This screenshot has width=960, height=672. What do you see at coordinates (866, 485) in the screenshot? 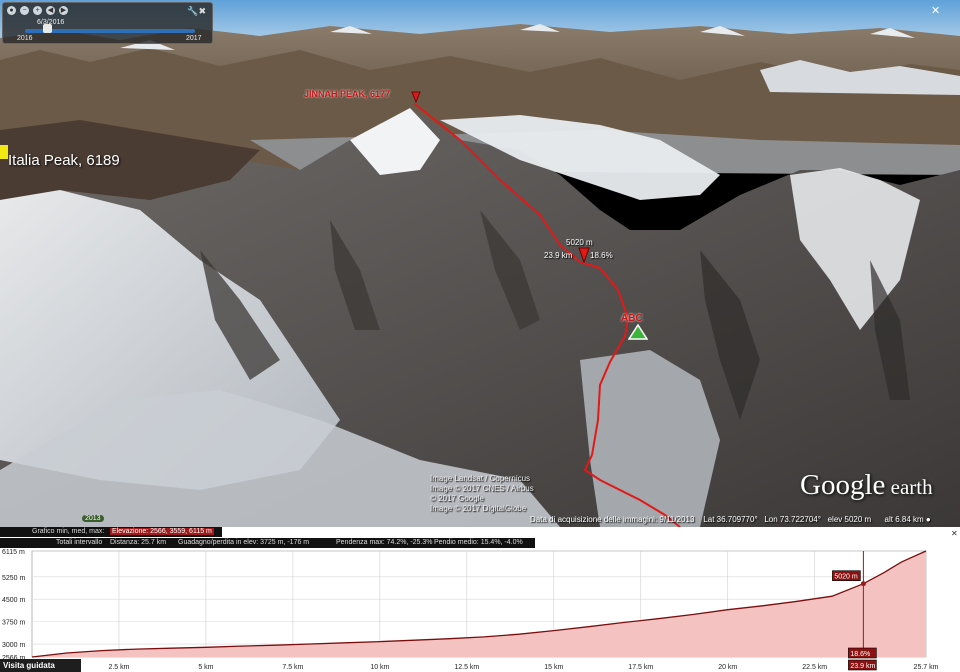
I see `google-earth-logo: Google earth` at bounding box center [866, 485].